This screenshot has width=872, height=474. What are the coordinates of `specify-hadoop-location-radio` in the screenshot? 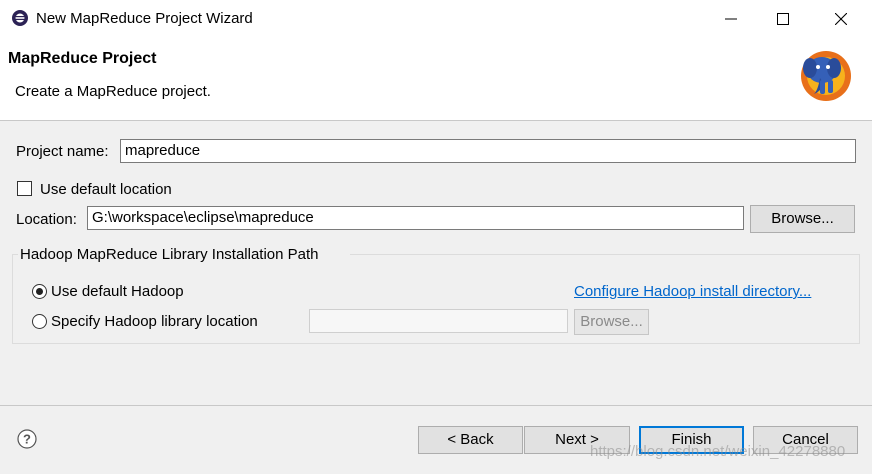 It's located at (39, 321).